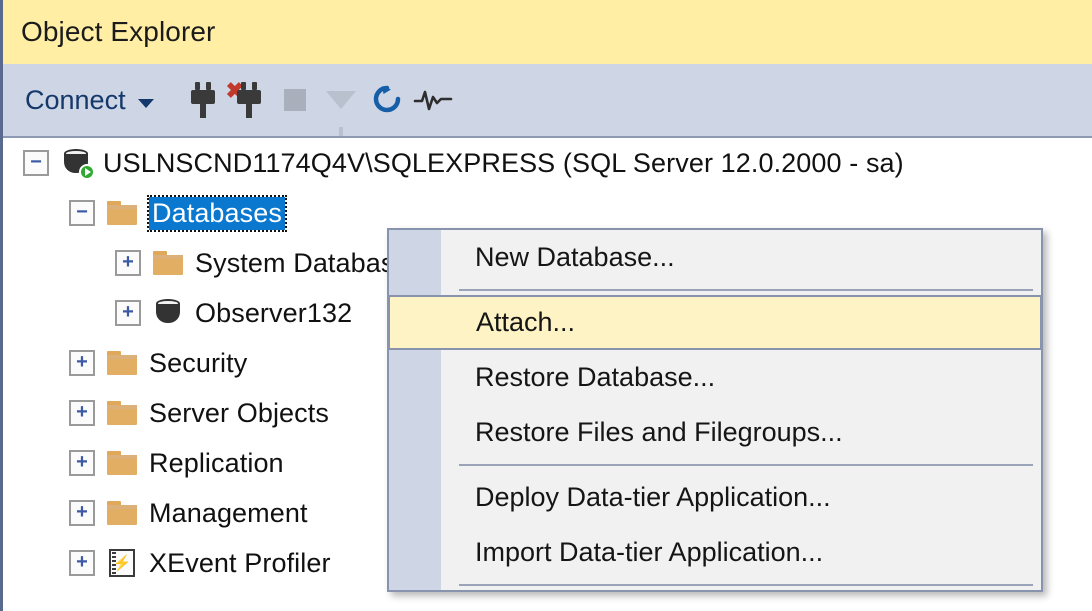 The width and height of the screenshot is (1092, 611). I want to click on stop-button, so click(295, 100).